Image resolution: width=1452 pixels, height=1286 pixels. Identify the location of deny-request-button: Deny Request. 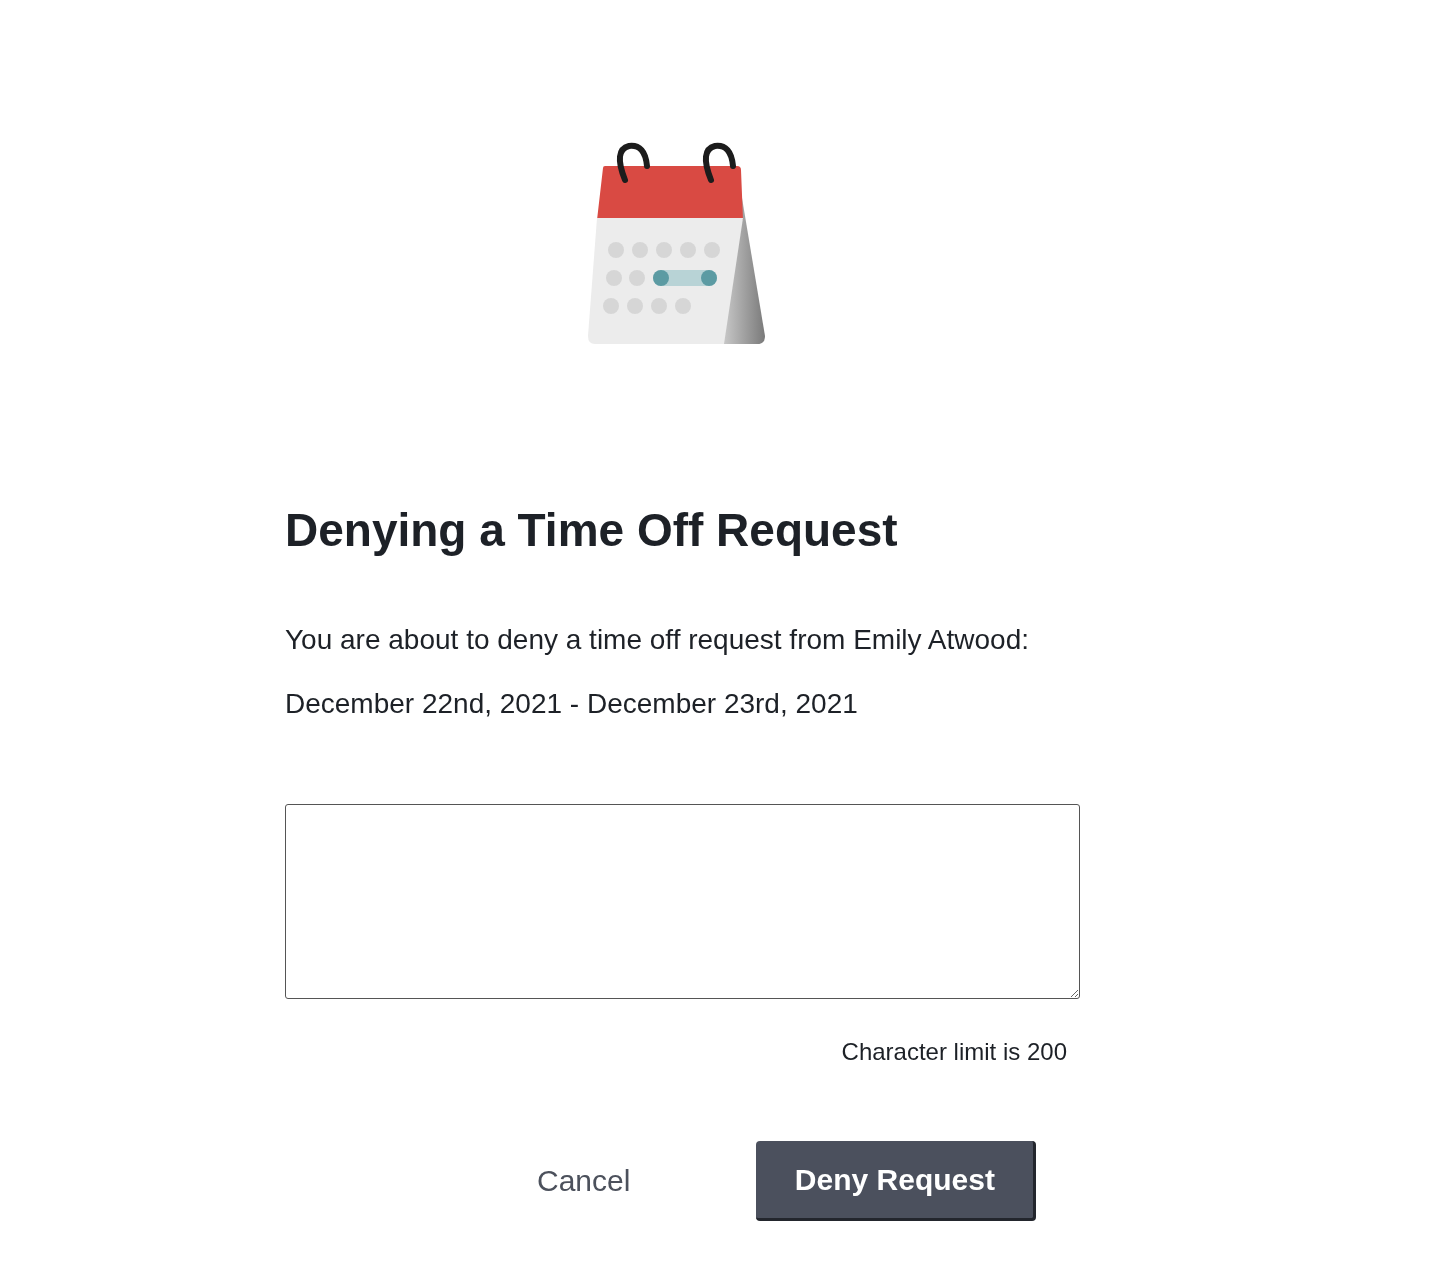
(896, 1181).